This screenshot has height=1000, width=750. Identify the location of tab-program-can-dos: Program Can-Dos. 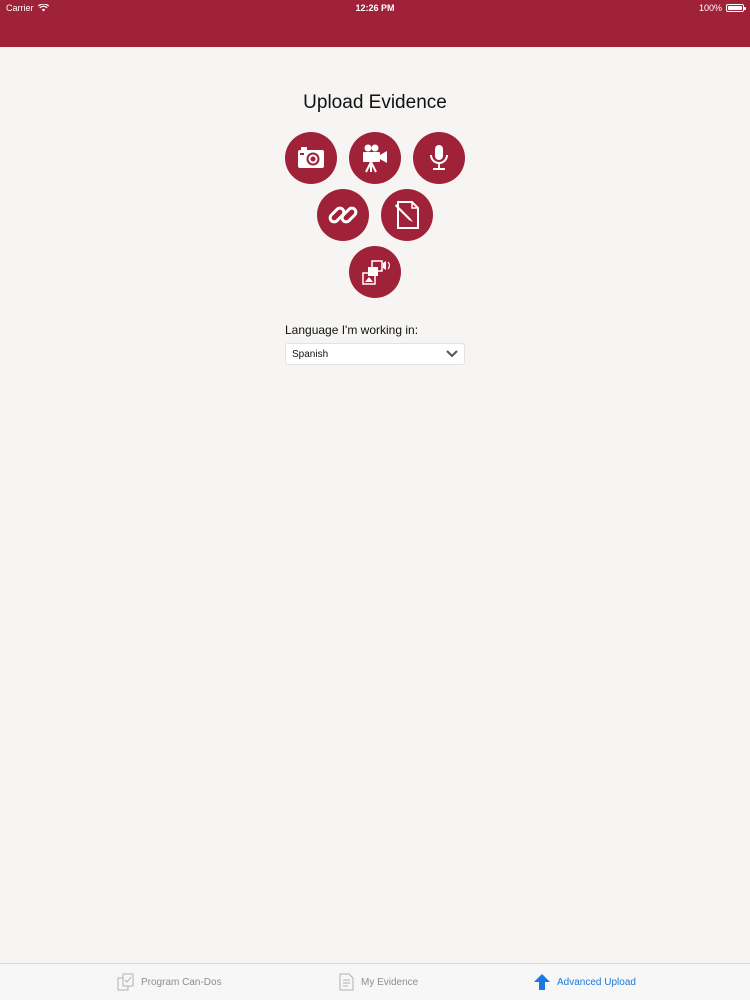
(169, 982).